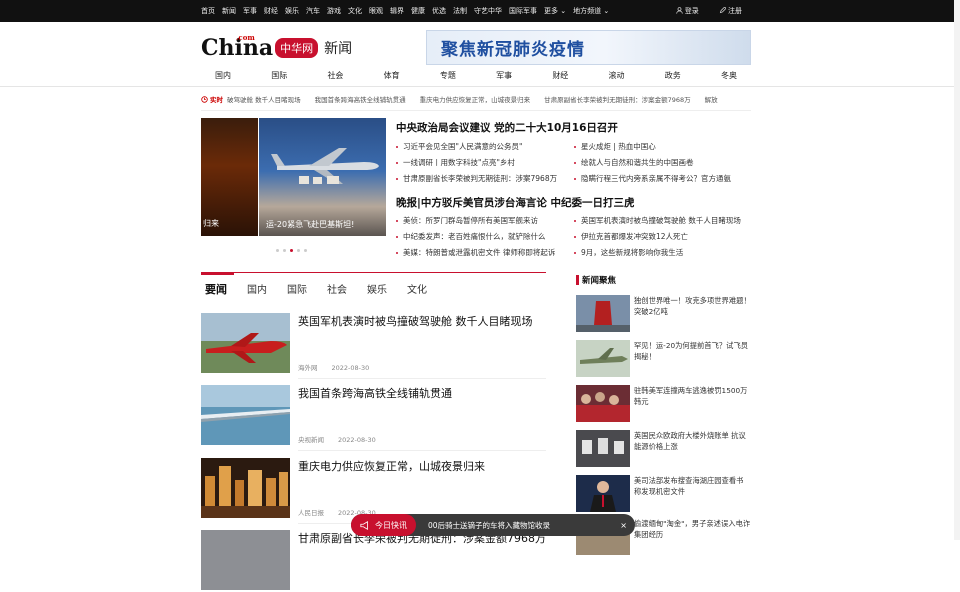  I want to click on covid-banner: 聚焦新冠肺炎疫情, so click(588, 47).